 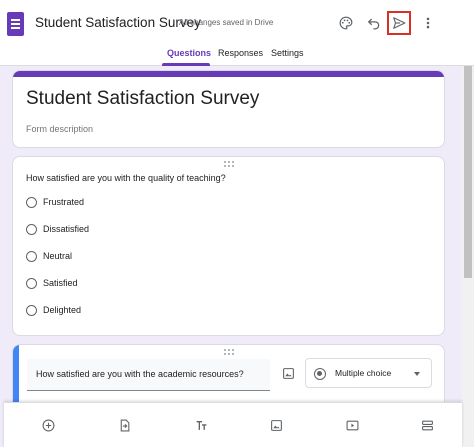 I want to click on option-label: Delighted, so click(x=62, y=310).